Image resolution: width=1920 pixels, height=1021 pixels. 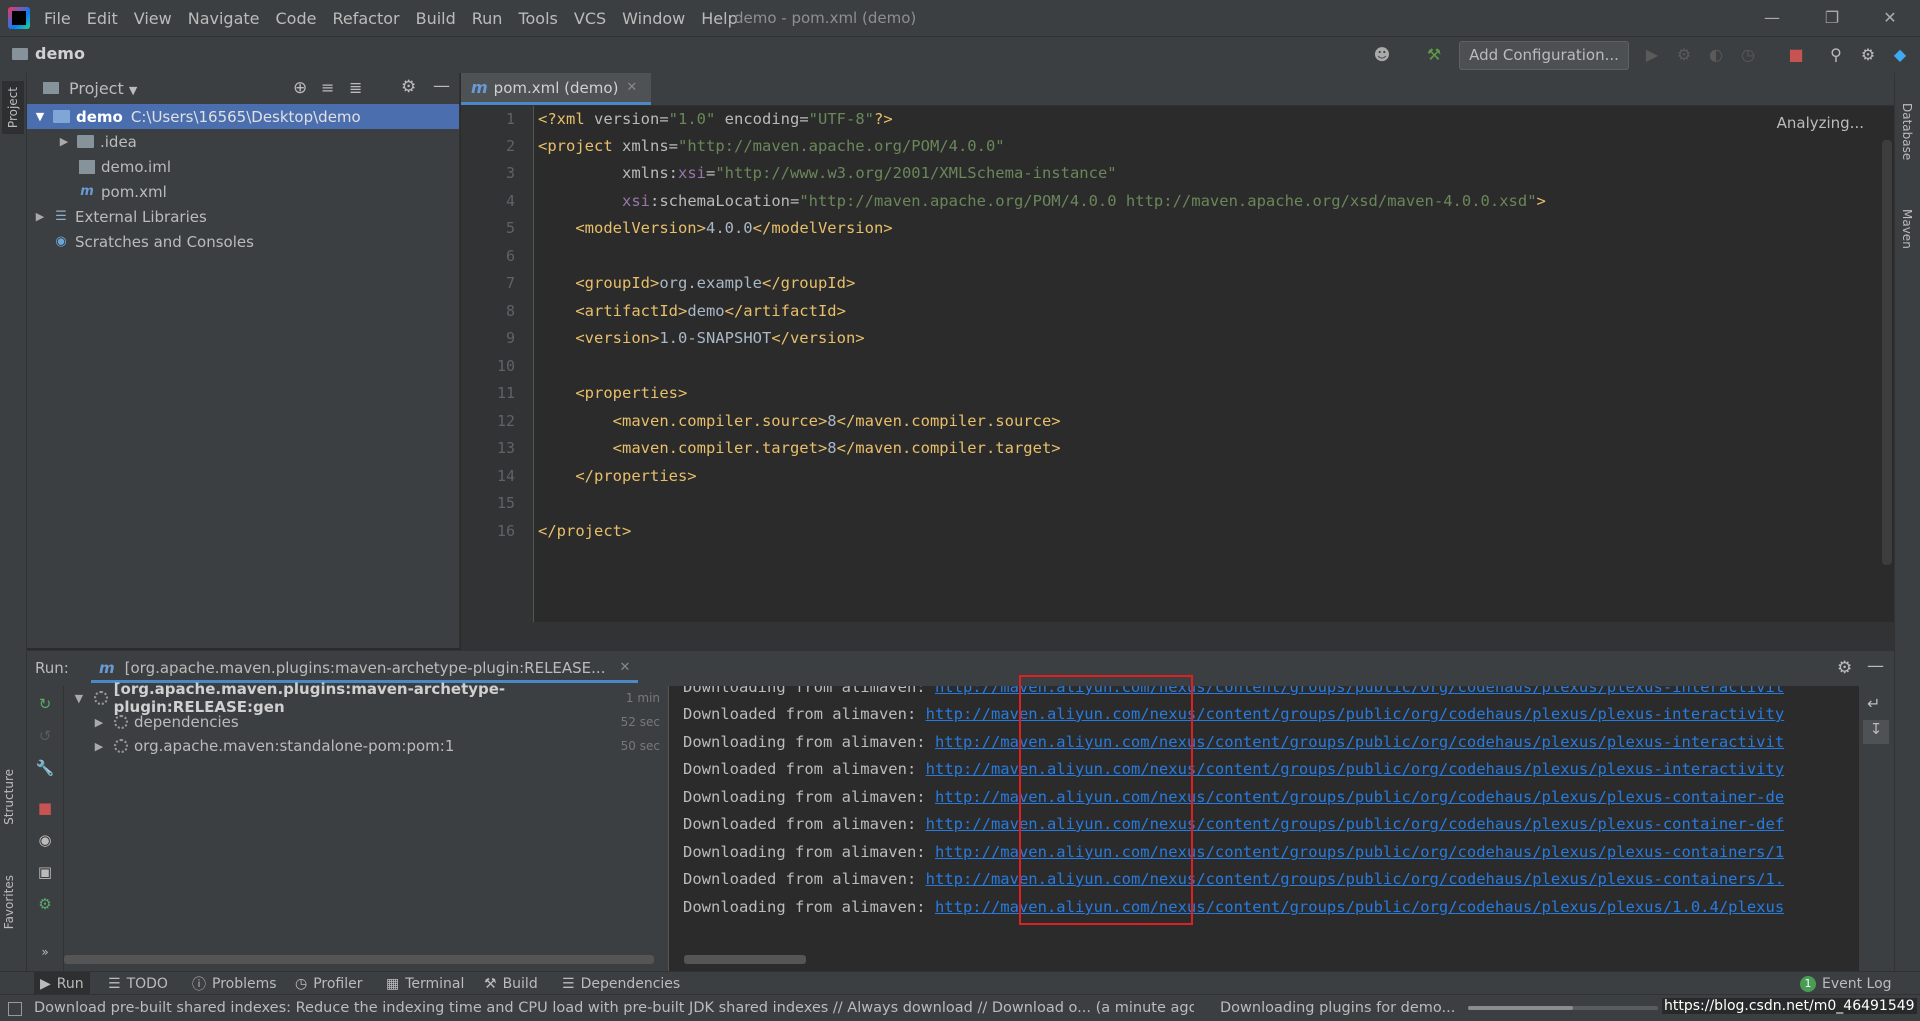 What do you see at coordinates (1836, 55) in the screenshot?
I see `search-icon: ⚲` at bounding box center [1836, 55].